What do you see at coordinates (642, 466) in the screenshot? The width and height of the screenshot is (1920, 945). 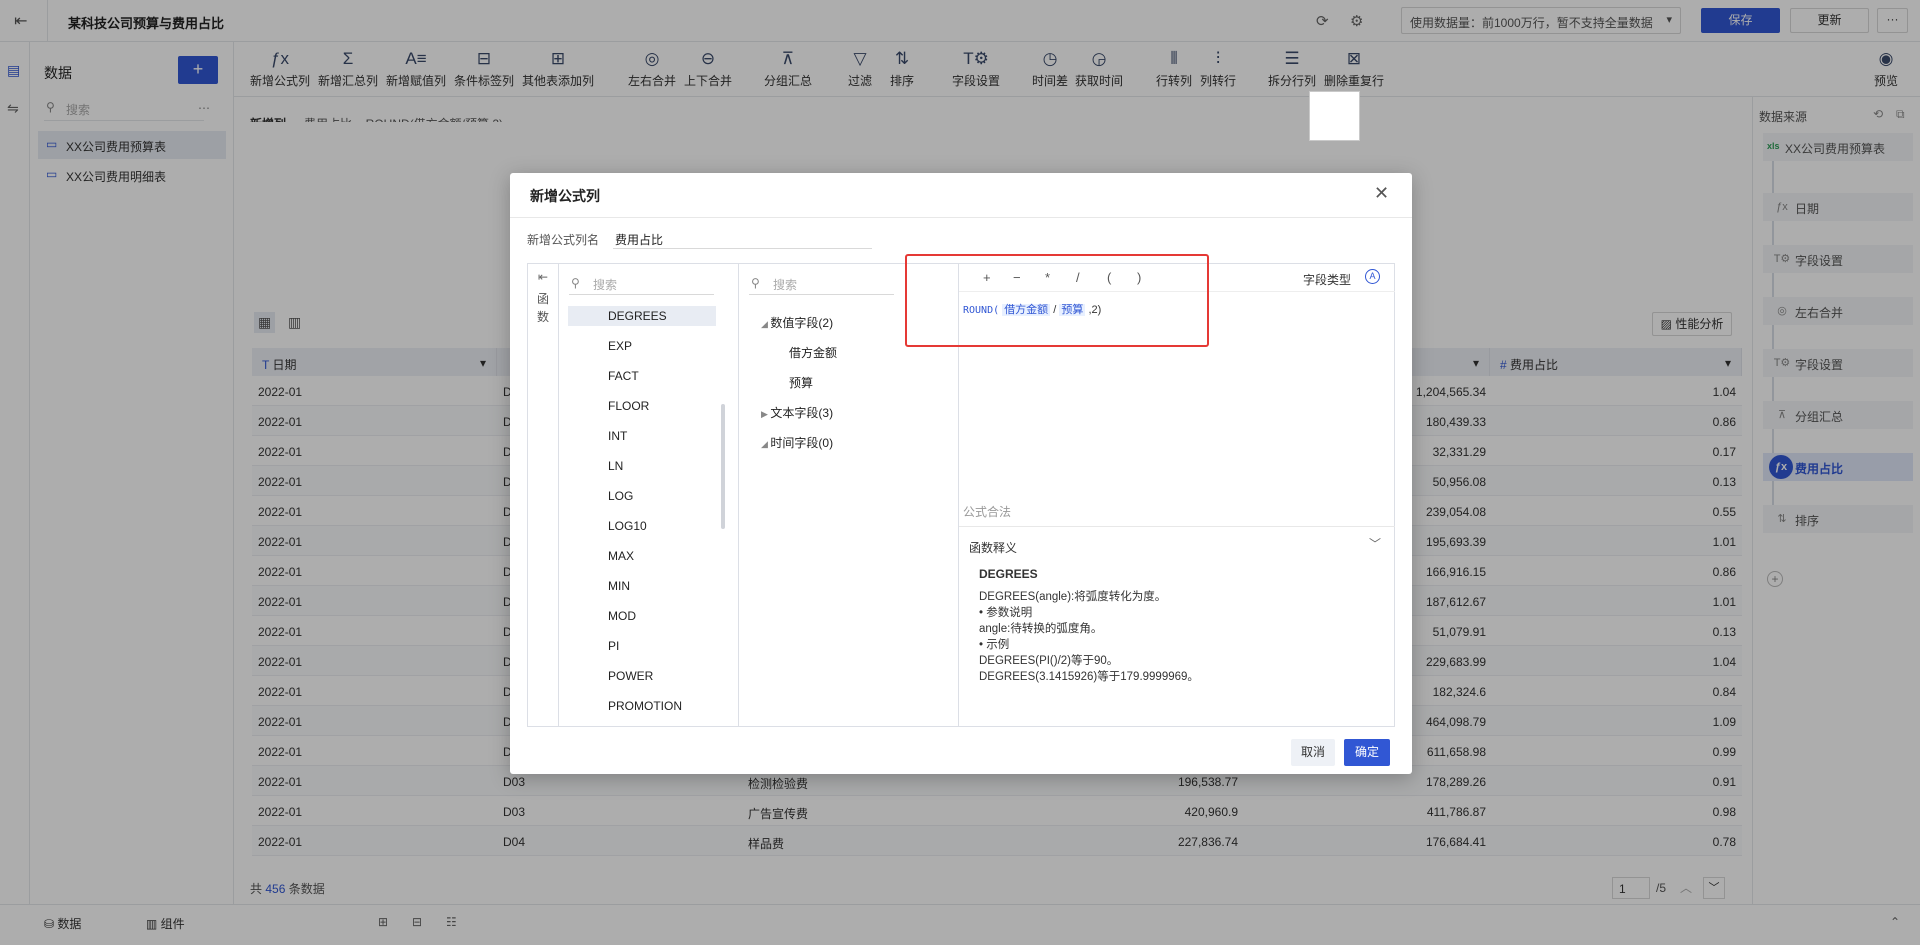 I see `function-item: LN` at bounding box center [642, 466].